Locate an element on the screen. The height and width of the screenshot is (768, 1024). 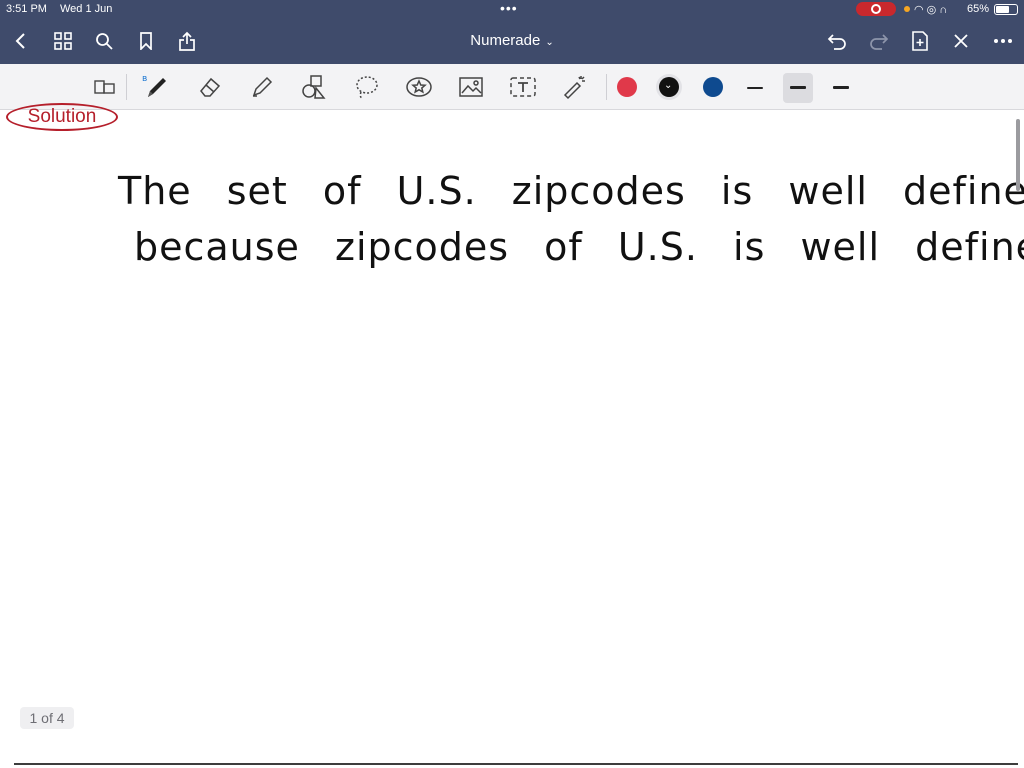
wifi-icon: ◠ ◎ ∩ is located at coordinates (931, 10).